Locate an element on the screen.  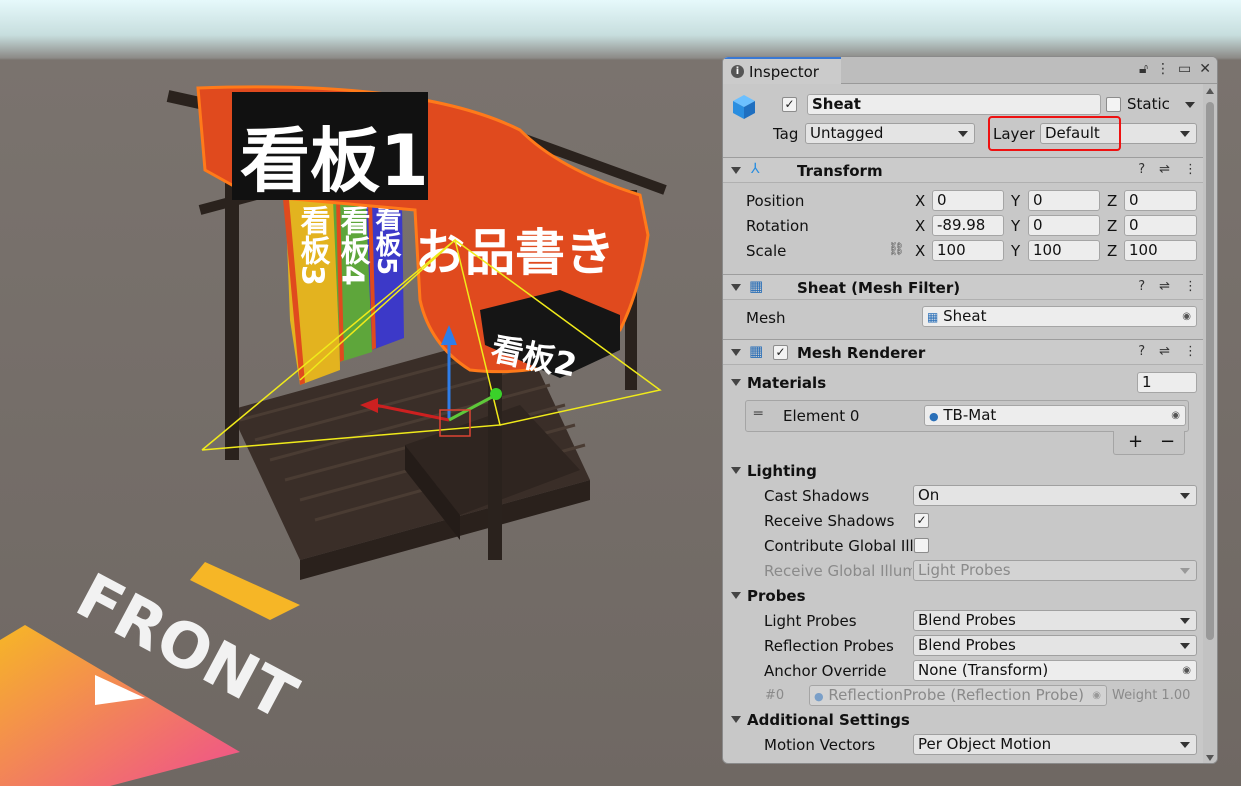
drag-handle-icon: ═ is located at coordinates (758, 414).